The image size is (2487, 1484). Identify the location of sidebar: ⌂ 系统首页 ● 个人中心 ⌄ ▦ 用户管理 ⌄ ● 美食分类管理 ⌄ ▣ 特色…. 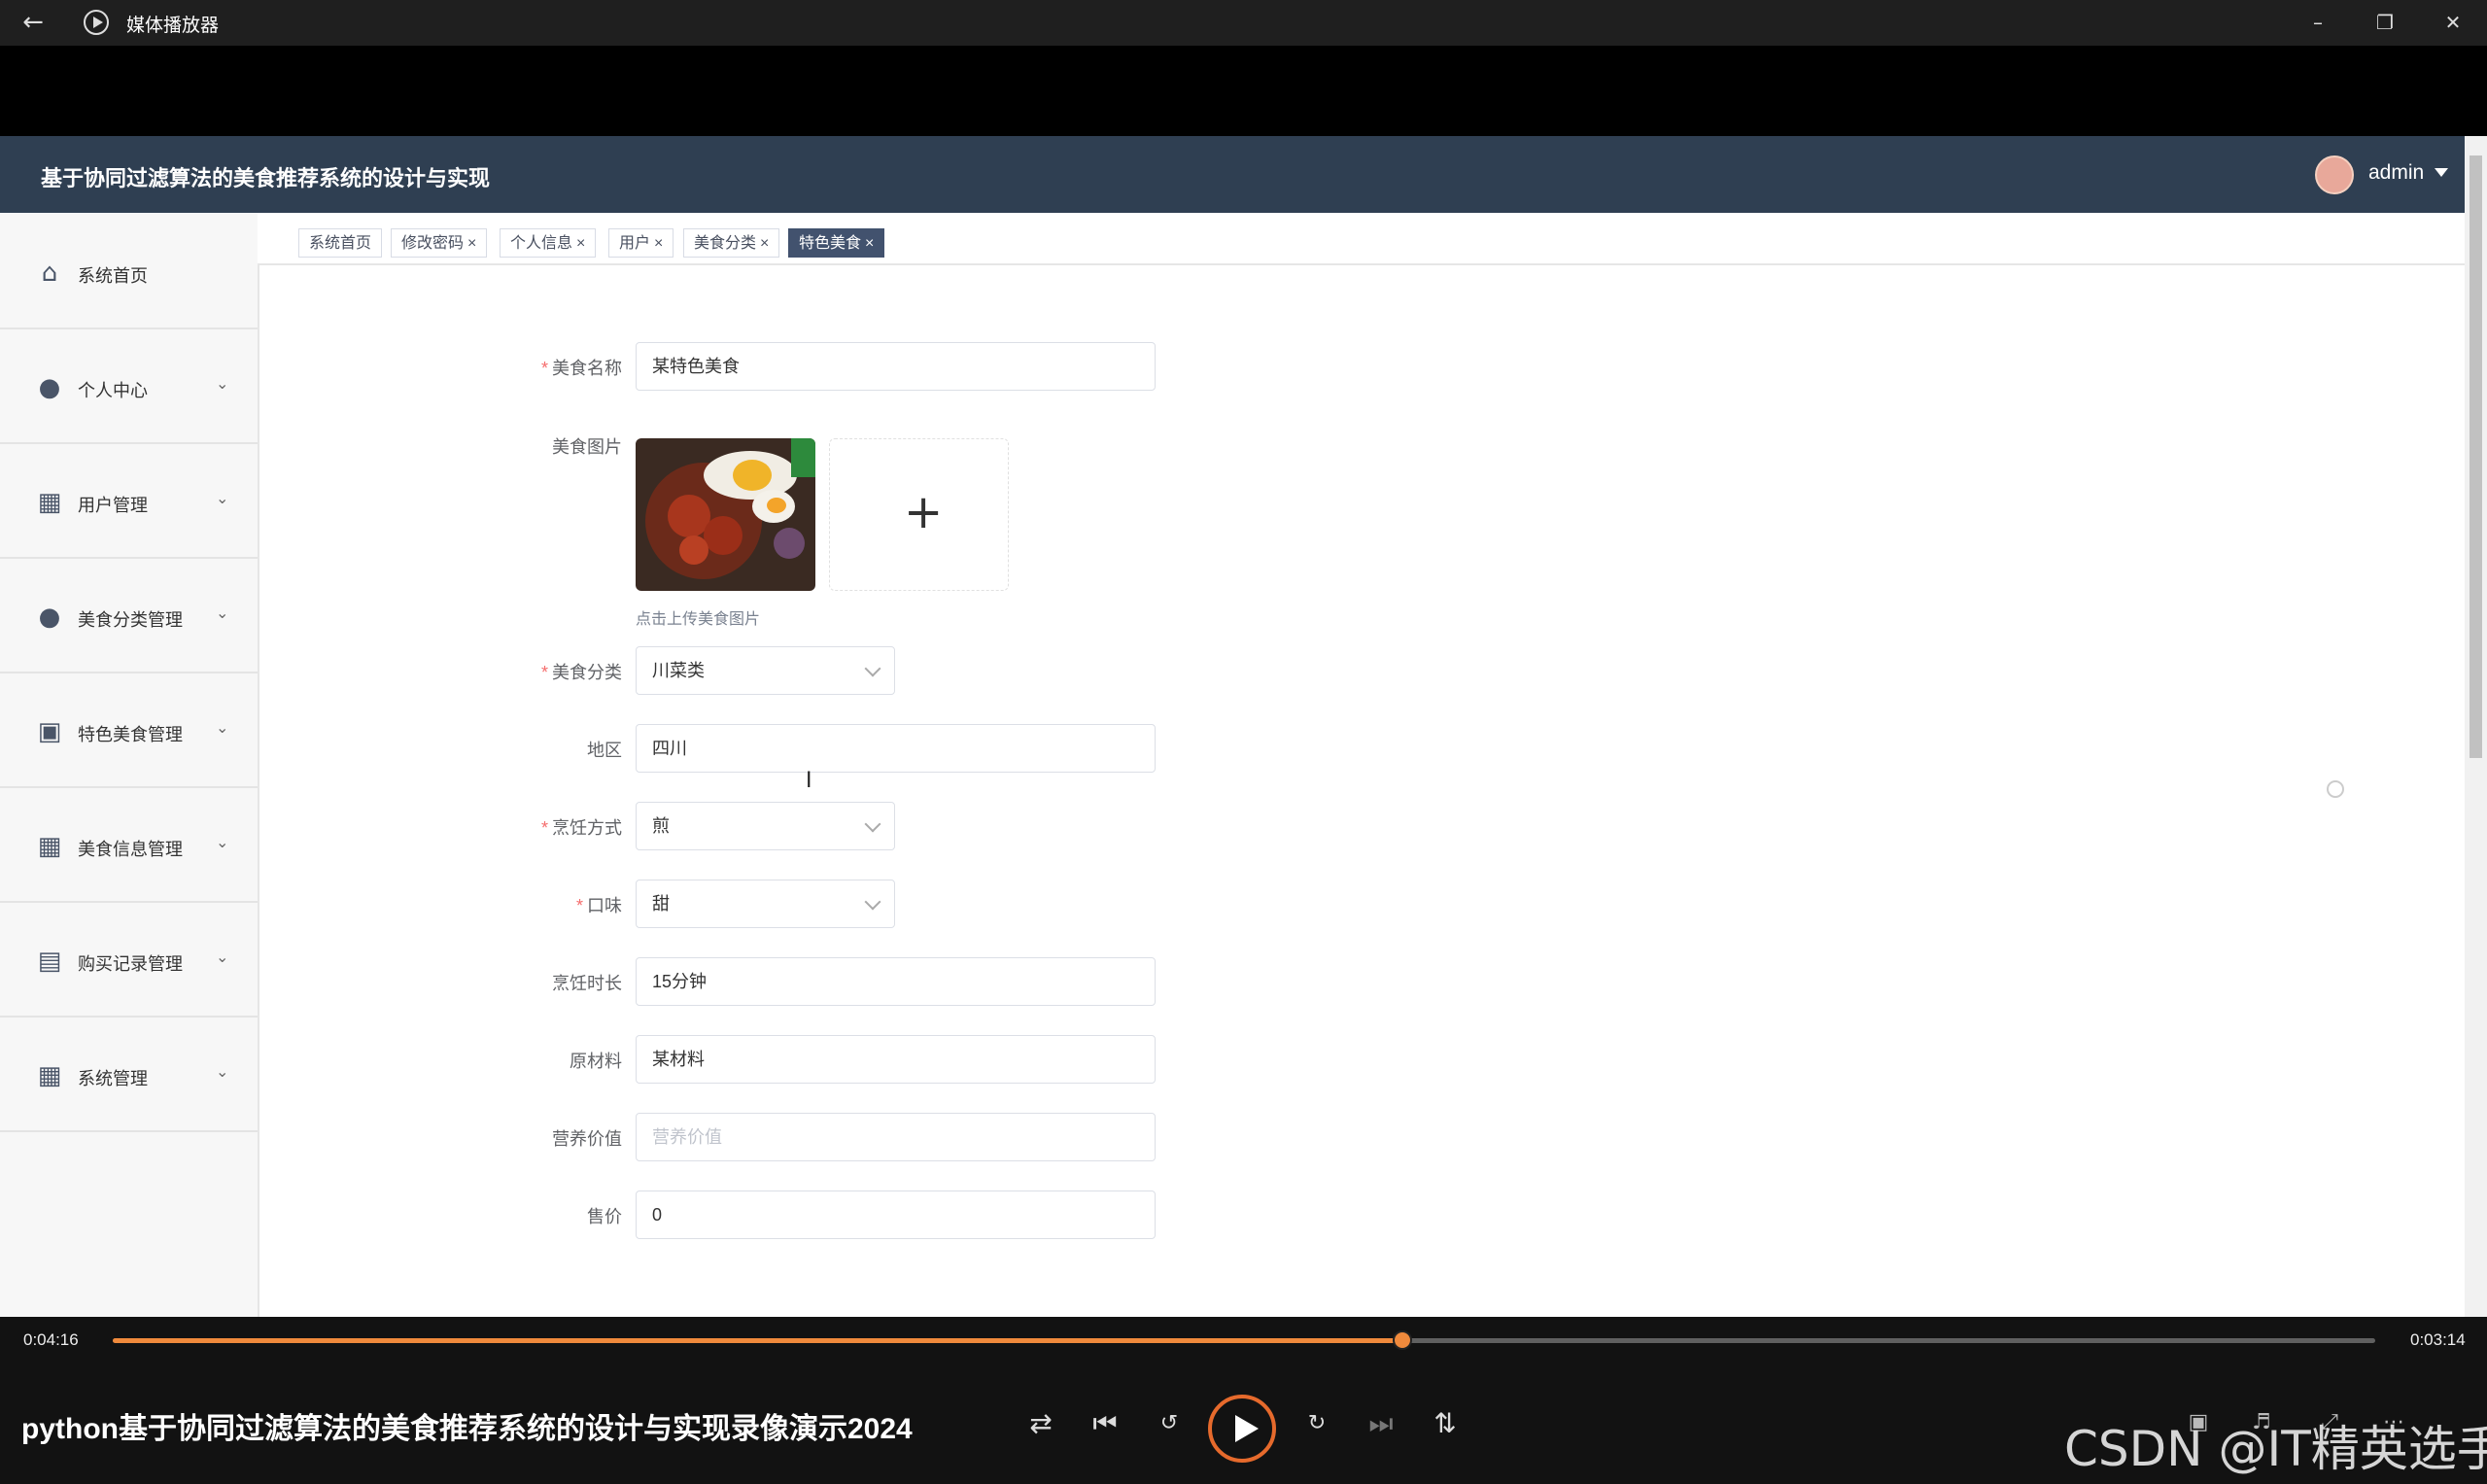
(129, 765).